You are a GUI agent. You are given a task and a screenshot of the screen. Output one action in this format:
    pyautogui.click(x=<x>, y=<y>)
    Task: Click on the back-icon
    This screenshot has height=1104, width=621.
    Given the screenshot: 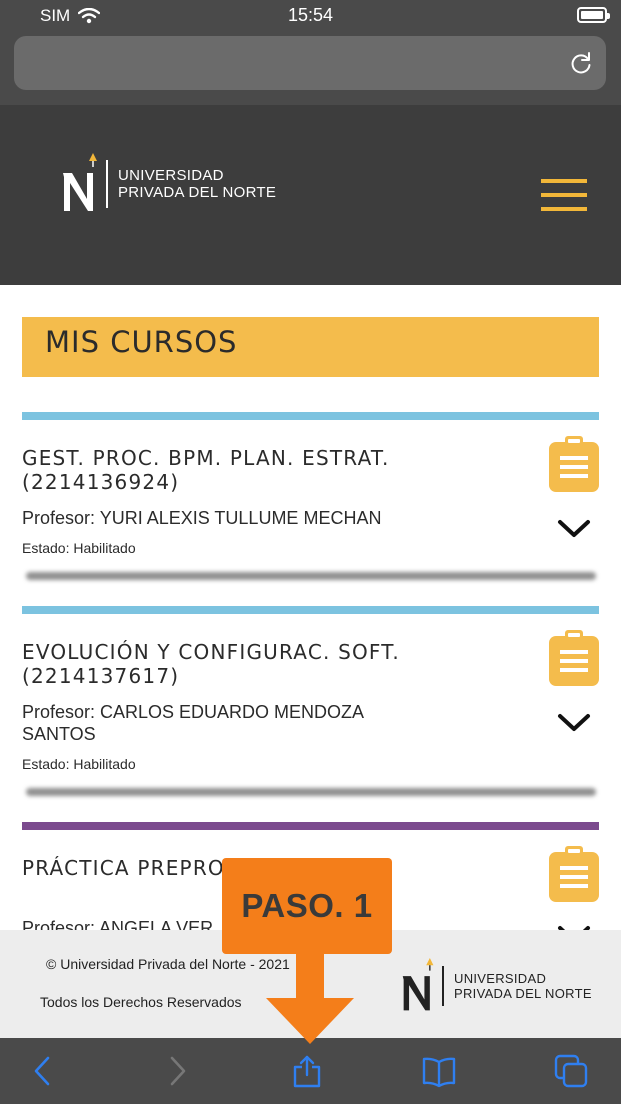 What is the action you would take?
    pyautogui.click(x=43, y=1071)
    